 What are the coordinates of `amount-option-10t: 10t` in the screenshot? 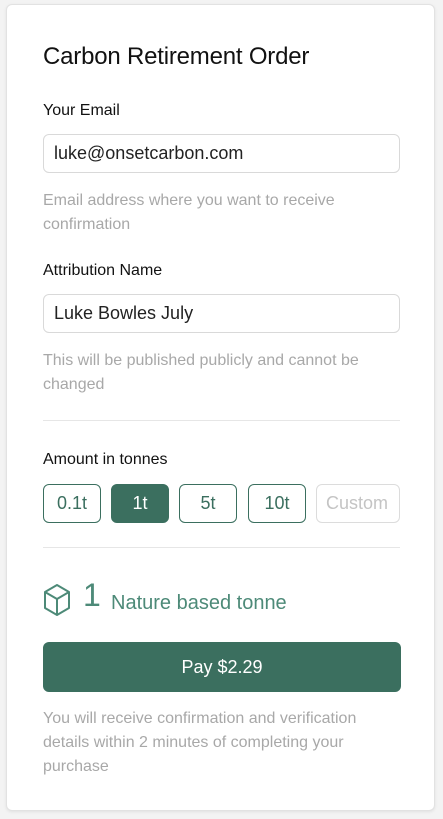 It's located at (277, 503).